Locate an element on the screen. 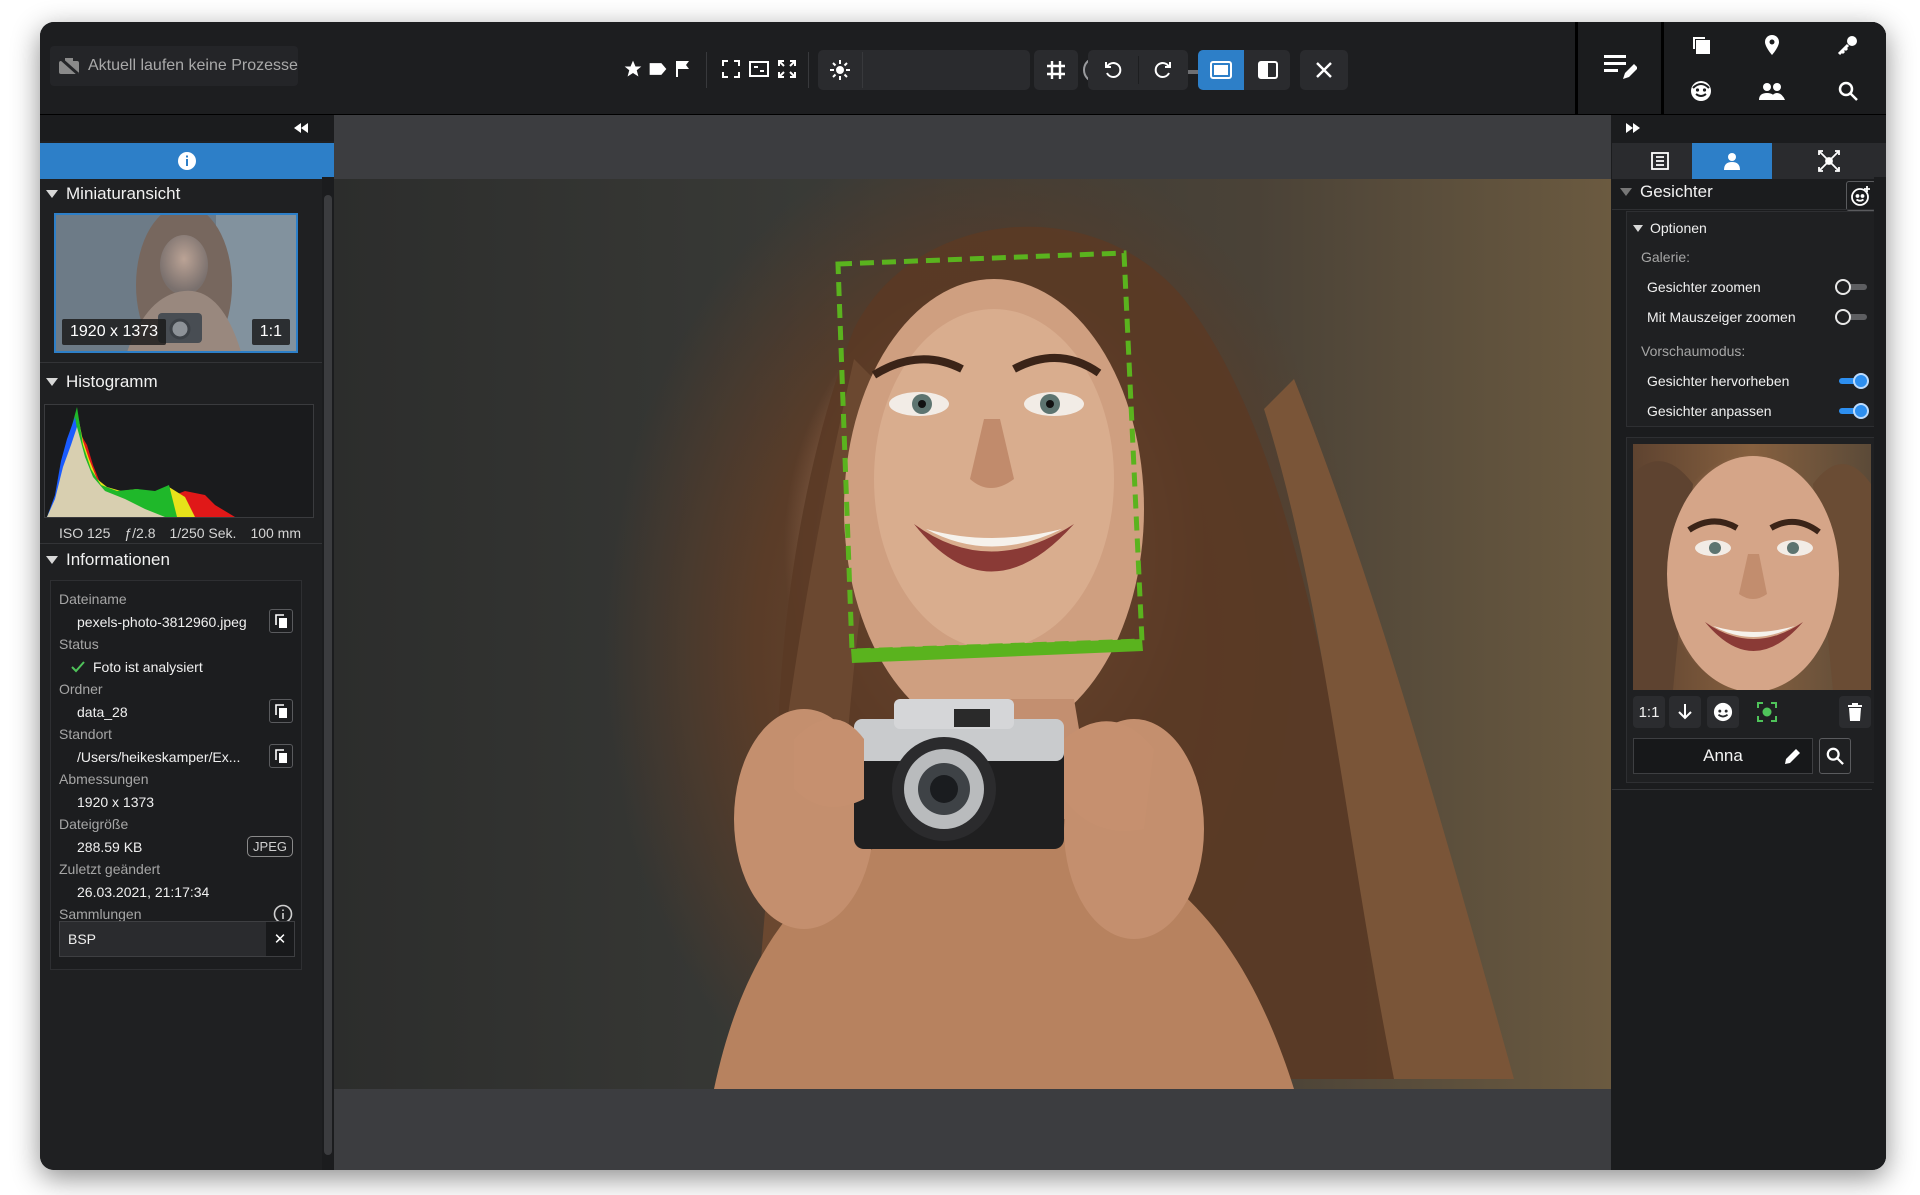 The width and height of the screenshot is (1920, 1195). face-name-input: Anna is located at coordinates (1723, 756).